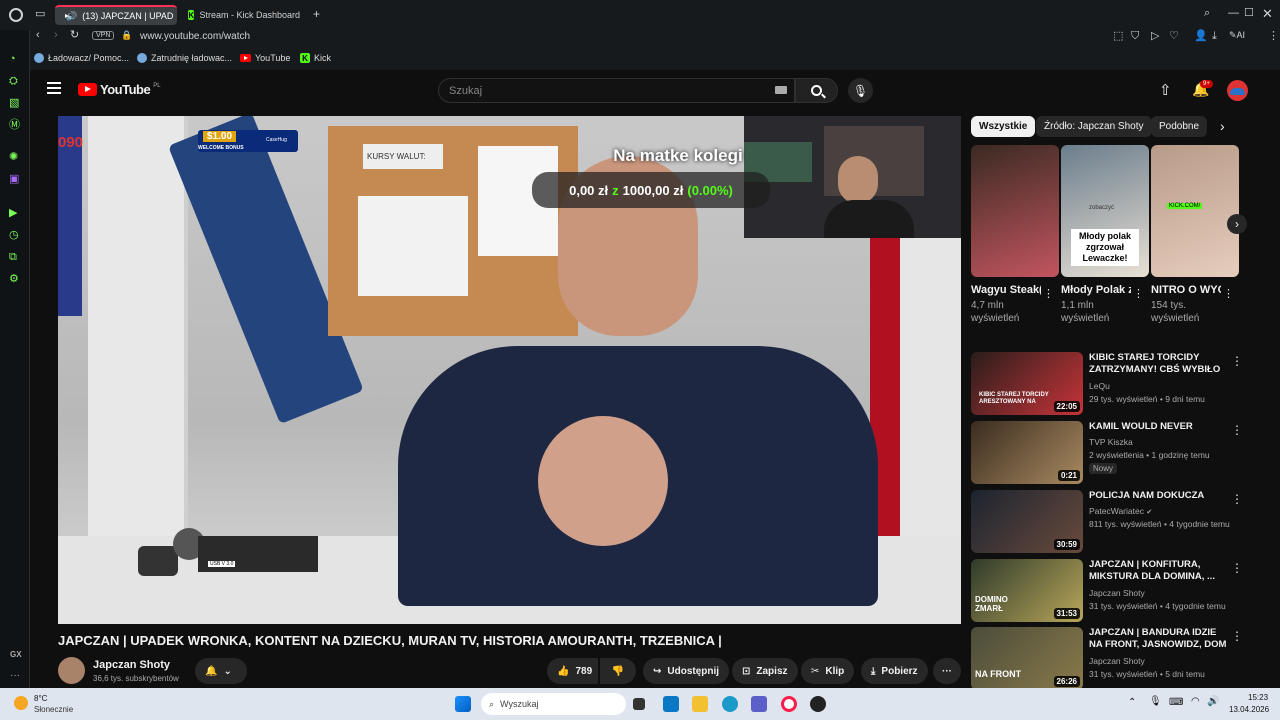 The width and height of the screenshot is (1280, 720). What do you see at coordinates (1094, 126) in the screenshot?
I see `chip-source: Źródło: Japczan Shoty` at bounding box center [1094, 126].